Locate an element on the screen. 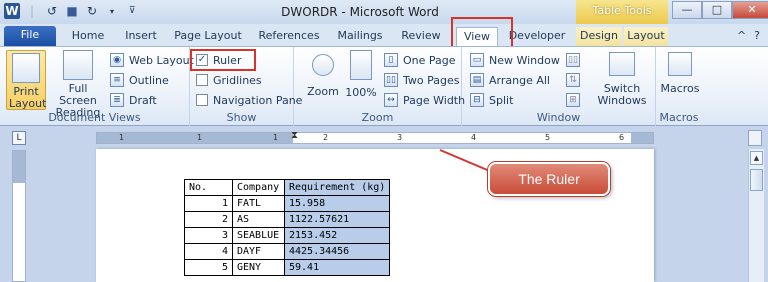 This screenshot has width=768, height=282. scroll-up-icon: ▲ is located at coordinates (756, 158).